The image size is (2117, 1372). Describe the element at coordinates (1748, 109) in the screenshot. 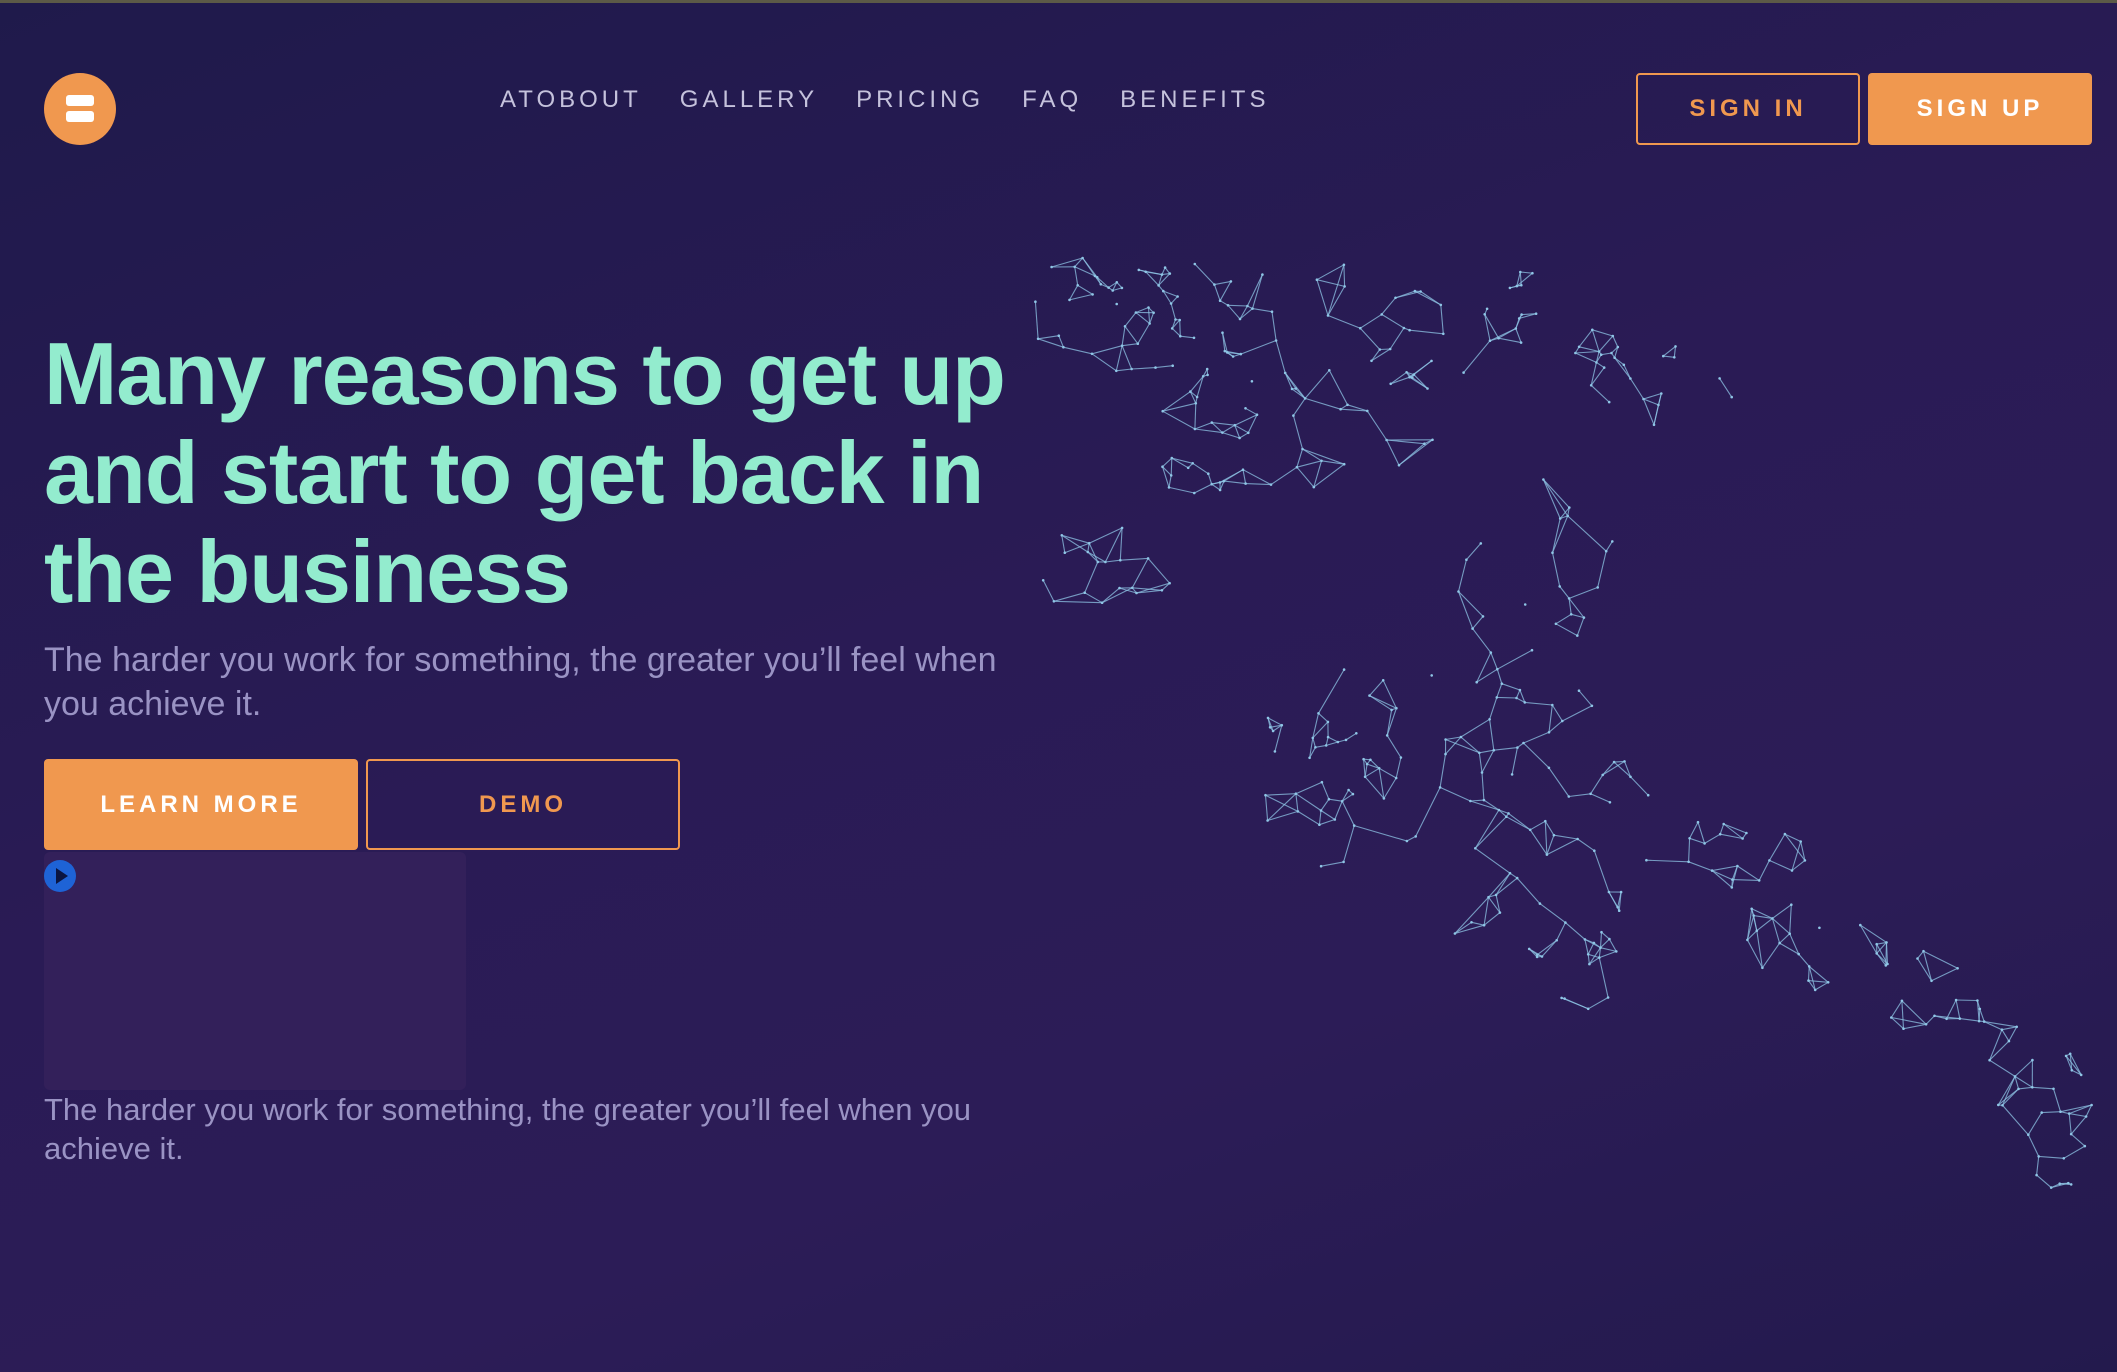

I see `sign-in-button: SIGN IN` at that location.